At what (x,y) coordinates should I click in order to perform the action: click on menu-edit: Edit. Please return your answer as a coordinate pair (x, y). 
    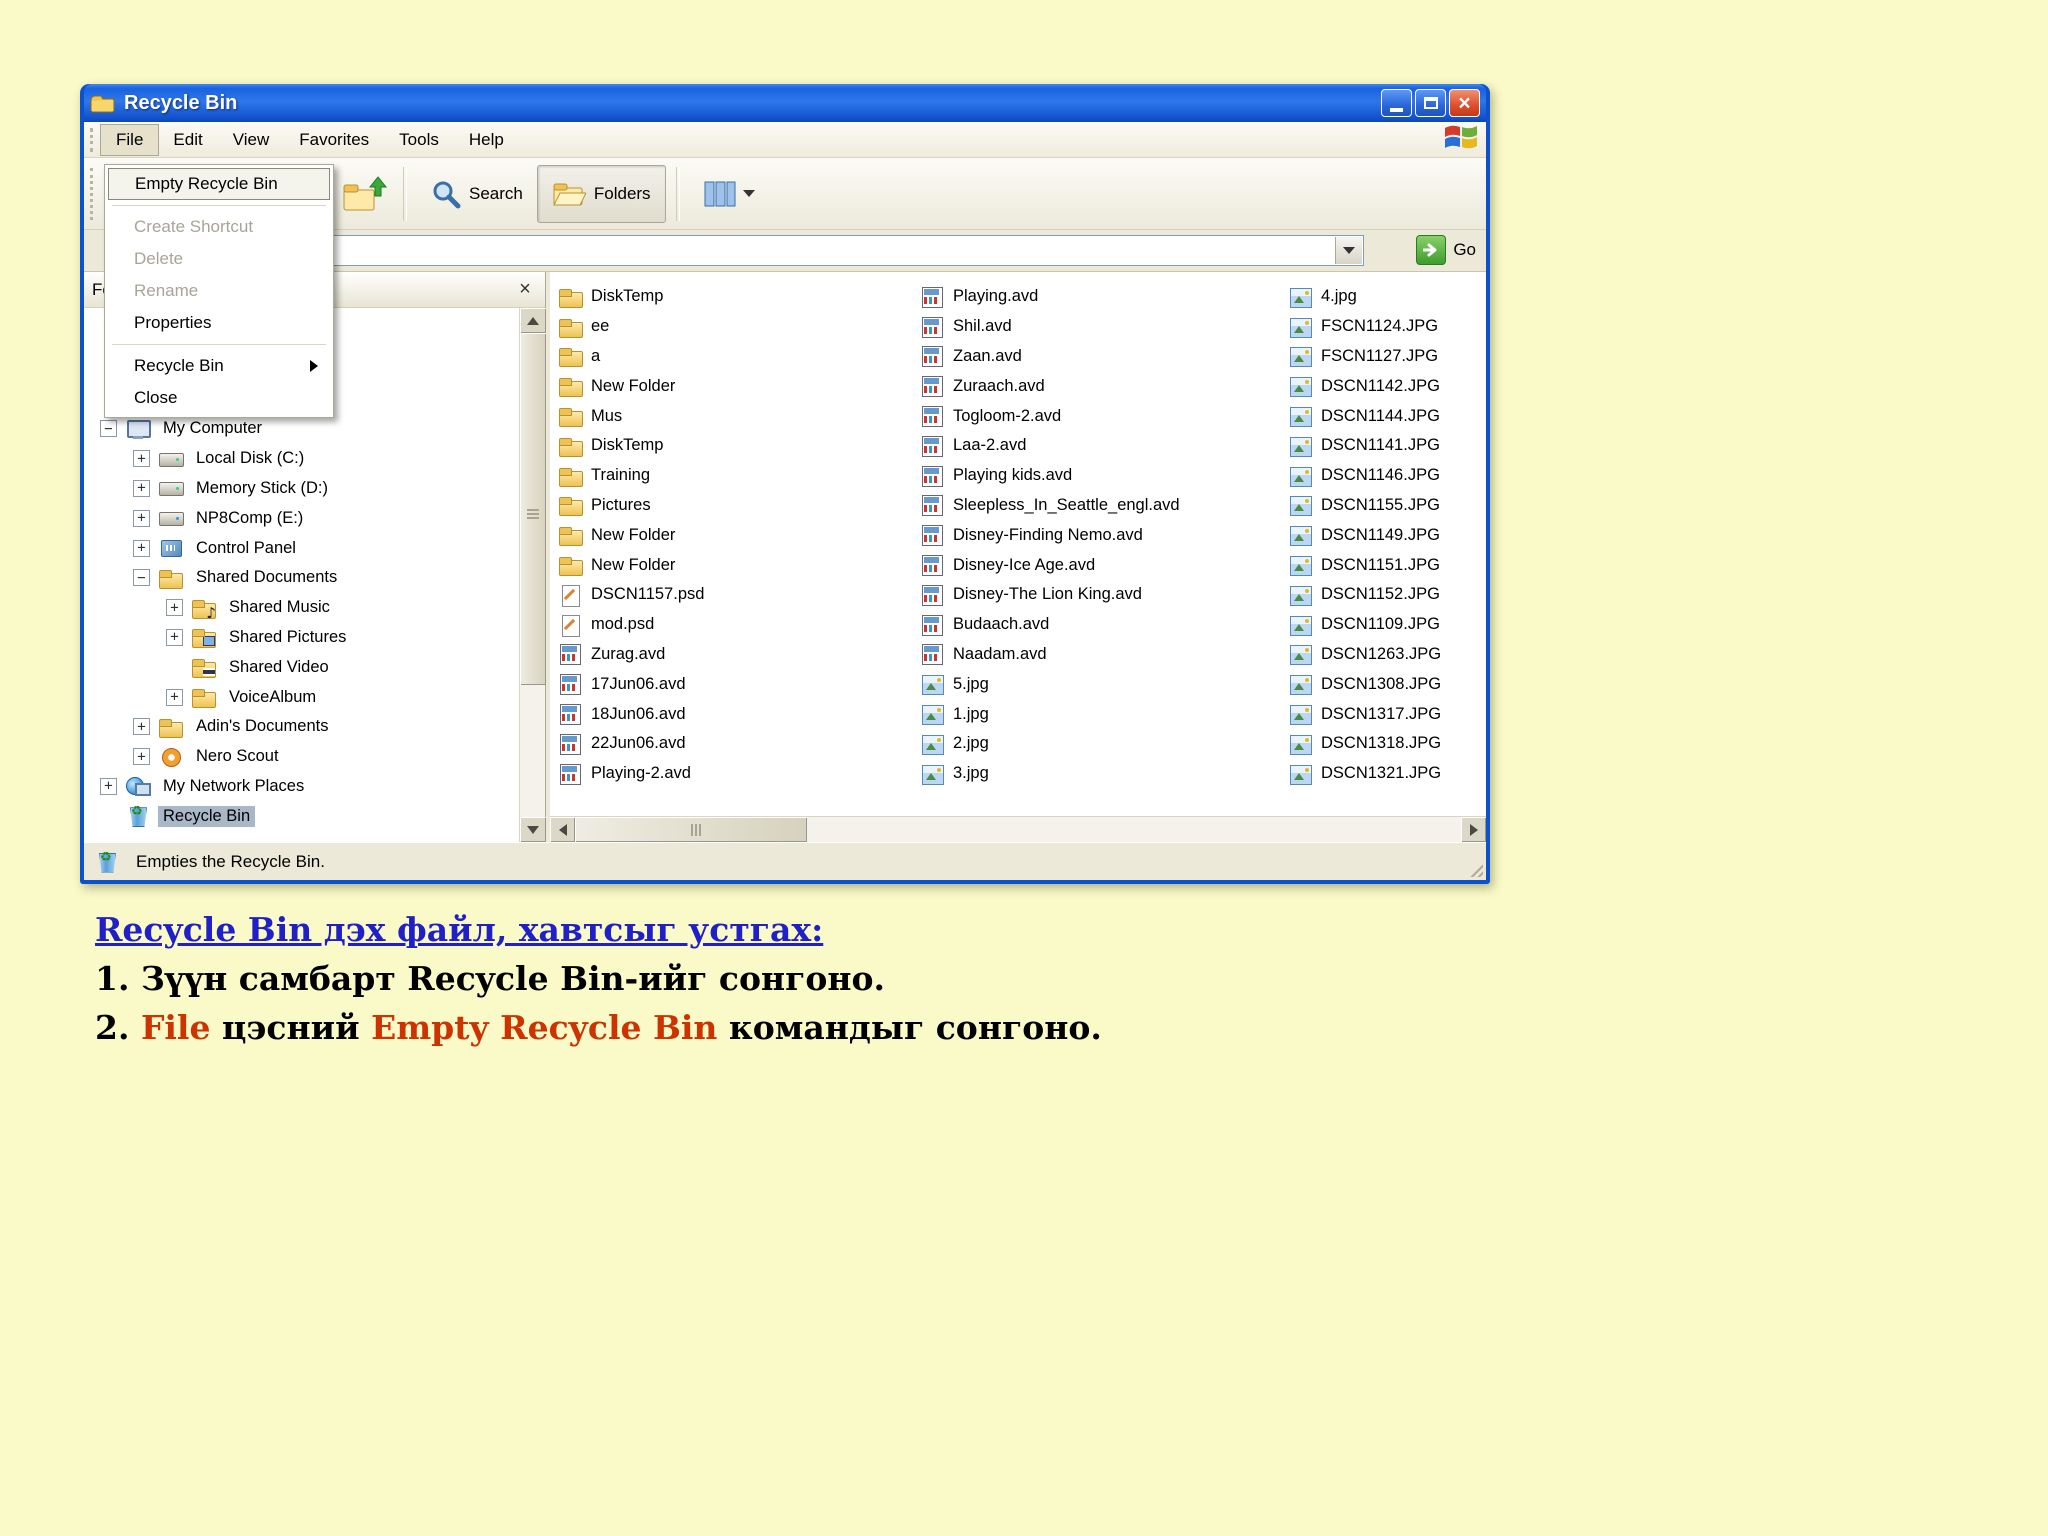
    Looking at the image, I should click on (187, 140).